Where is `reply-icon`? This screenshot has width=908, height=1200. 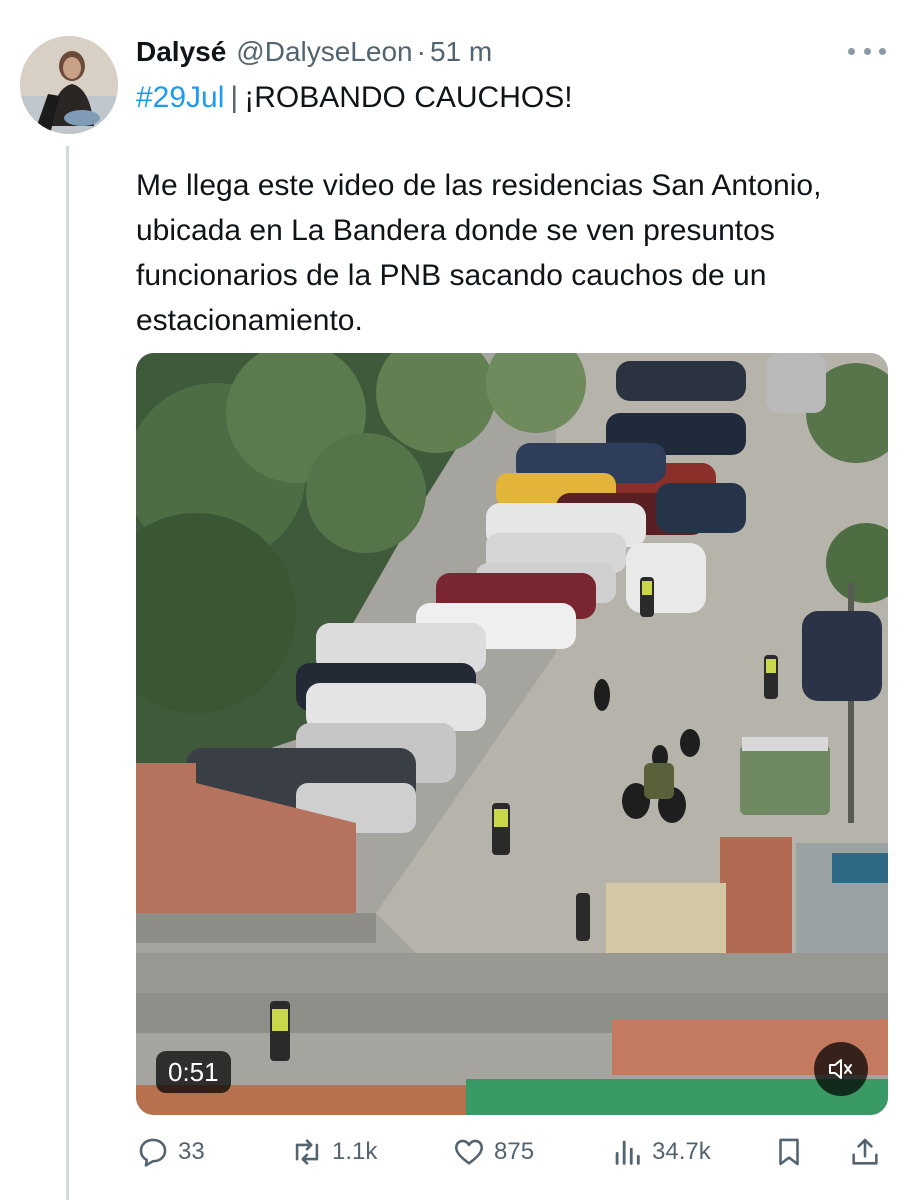 reply-icon is located at coordinates (153, 1152).